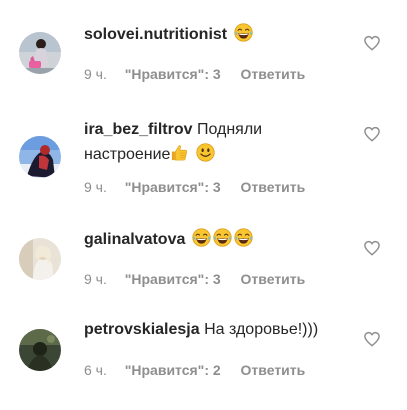  I want to click on comment-text: galinalvatova, so click(219, 239).